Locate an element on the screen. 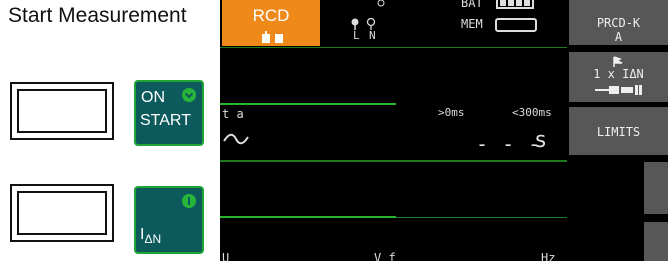  rcd-type-softkey: PRCD-K A is located at coordinates (618, 22).